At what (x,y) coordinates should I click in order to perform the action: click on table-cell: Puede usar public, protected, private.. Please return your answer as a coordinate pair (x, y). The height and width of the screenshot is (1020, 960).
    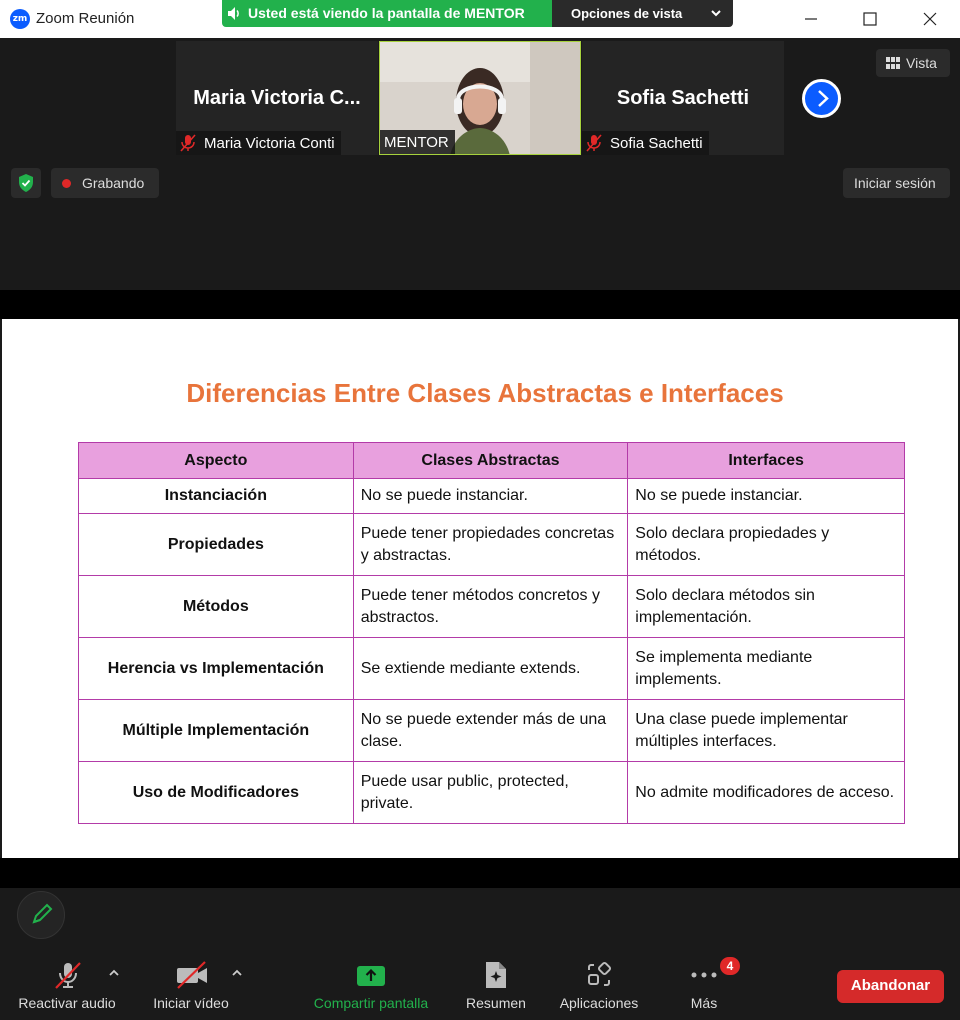
    Looking at the image, I should click on (490, 792).